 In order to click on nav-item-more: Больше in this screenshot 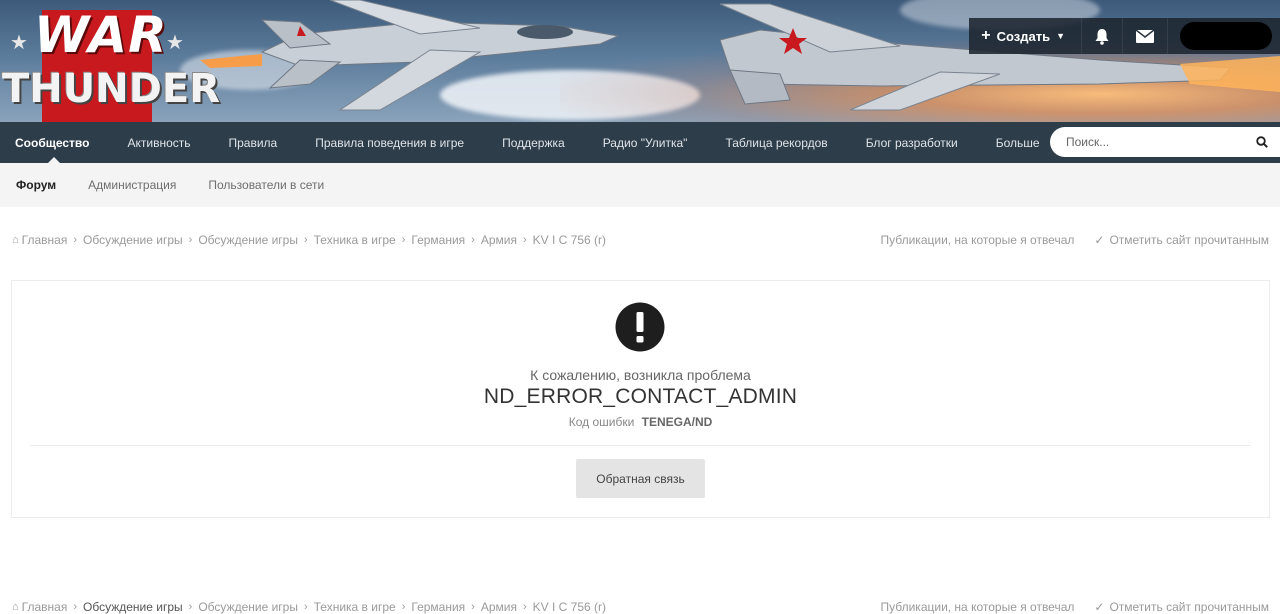, I will do `click(1018, 142)`.